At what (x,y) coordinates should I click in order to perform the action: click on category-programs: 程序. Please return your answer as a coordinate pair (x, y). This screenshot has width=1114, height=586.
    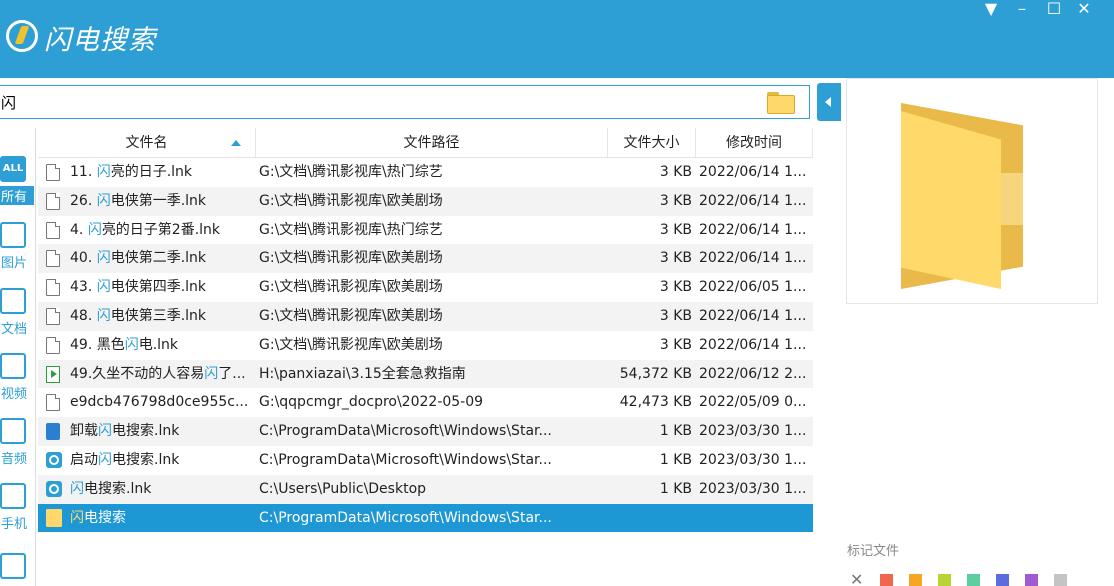
    Looking at the image, I should click on (17, 569).